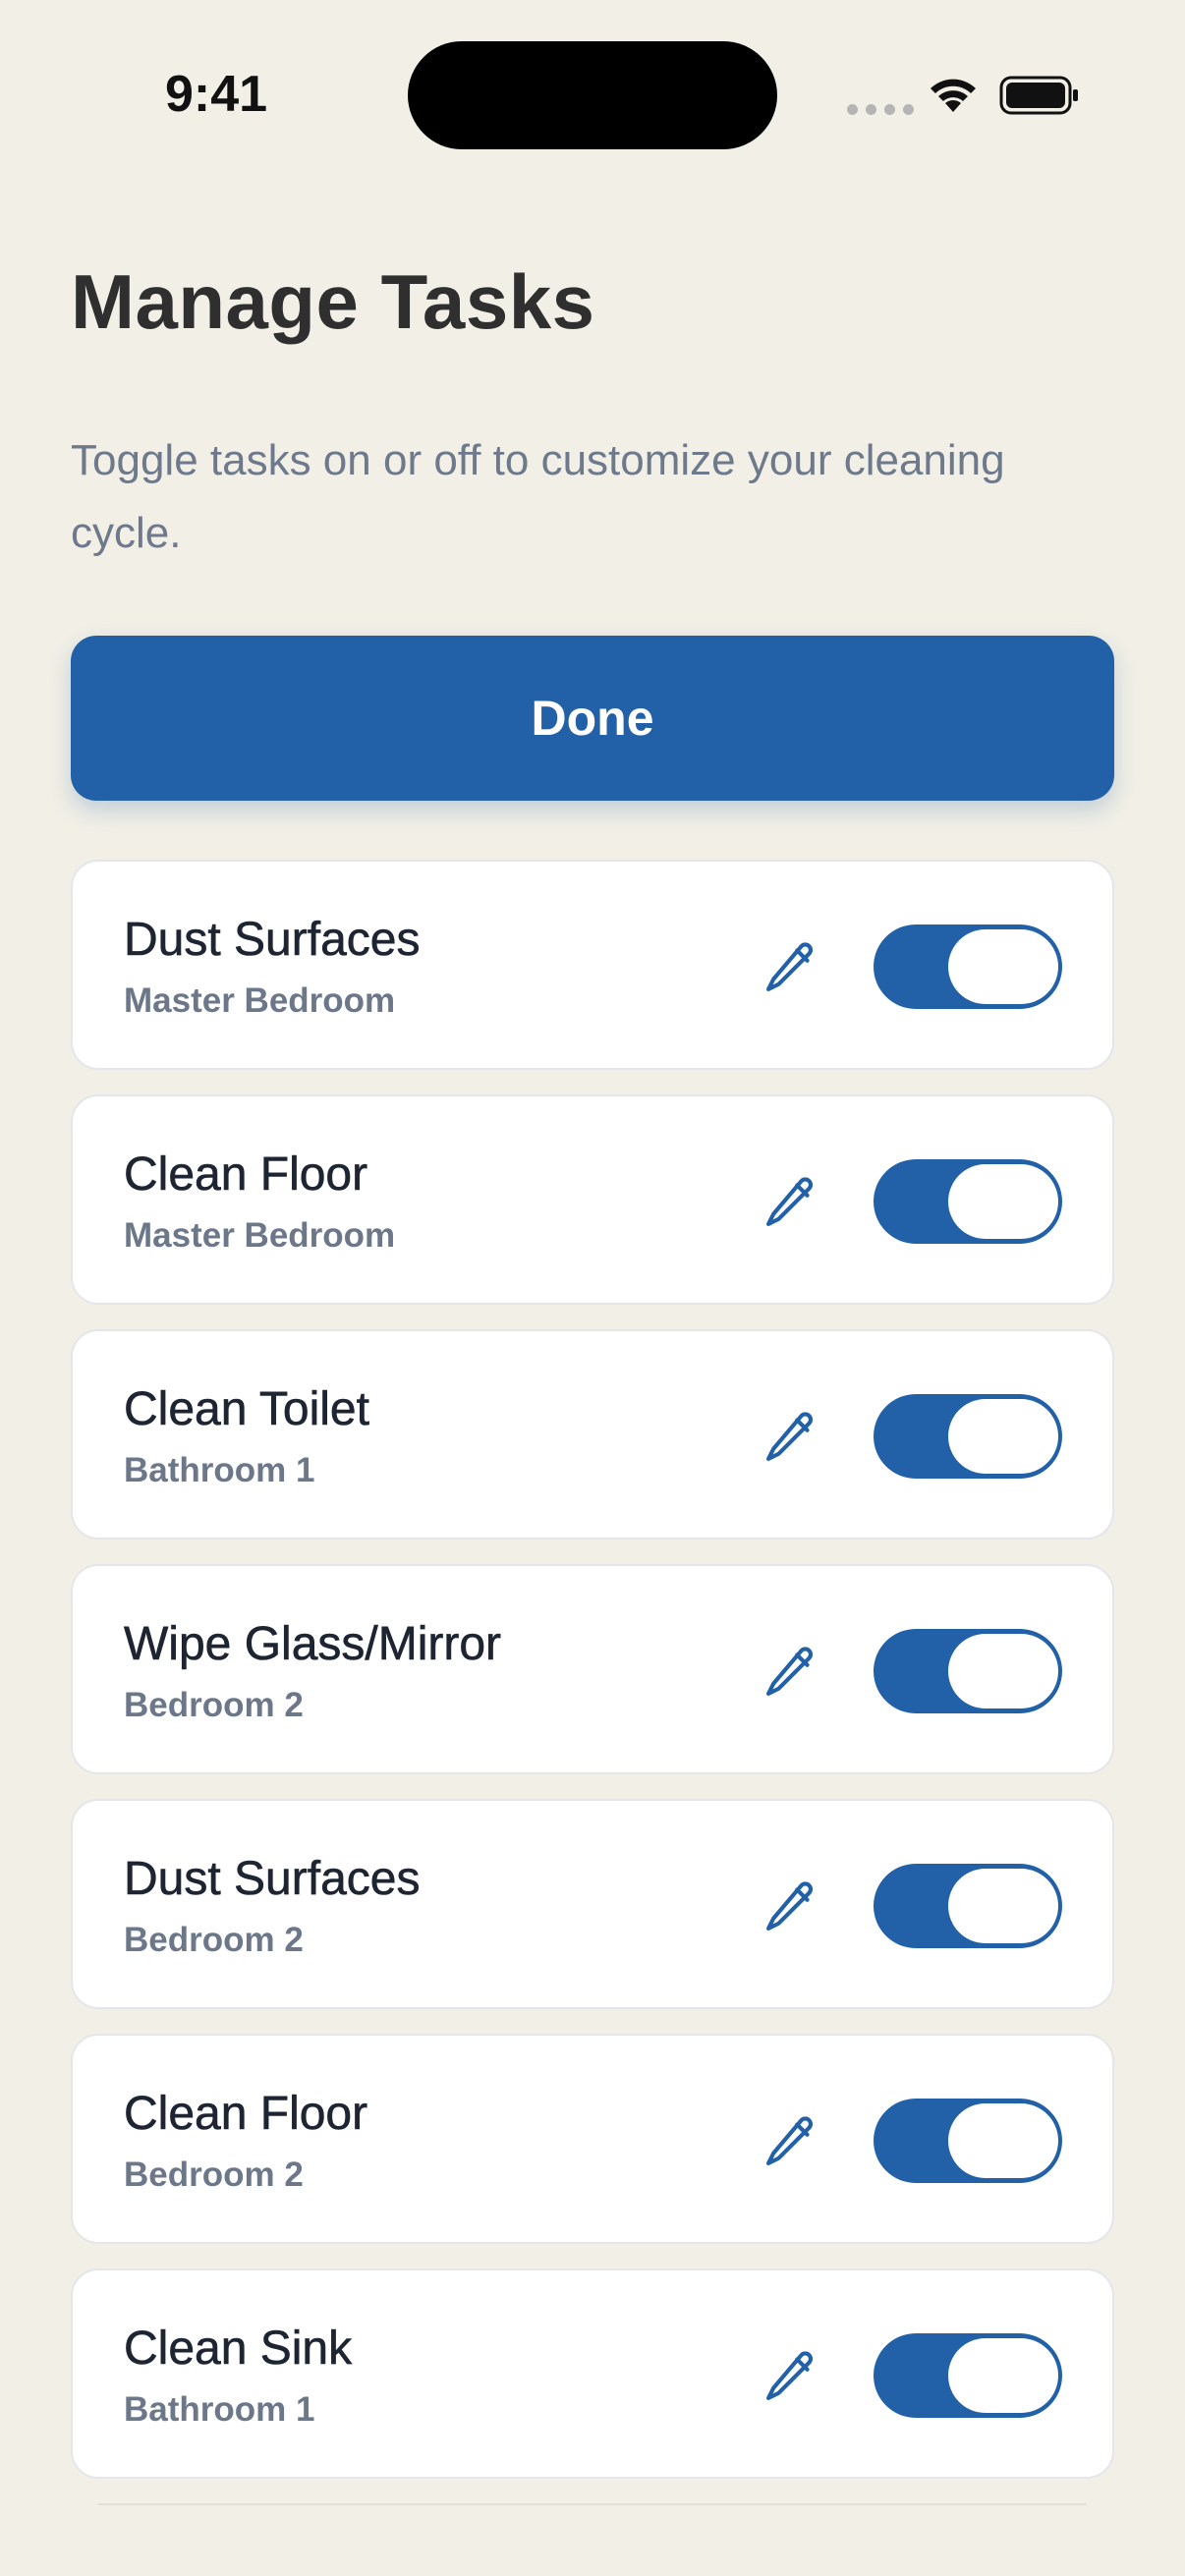 Image resolution: width=1185 pixels, height=2576 pixels. Describe the element at coordinates (592, 965) in the screenshot. I see `task-card: Dust Surfaces Master Bedroom` at that location.